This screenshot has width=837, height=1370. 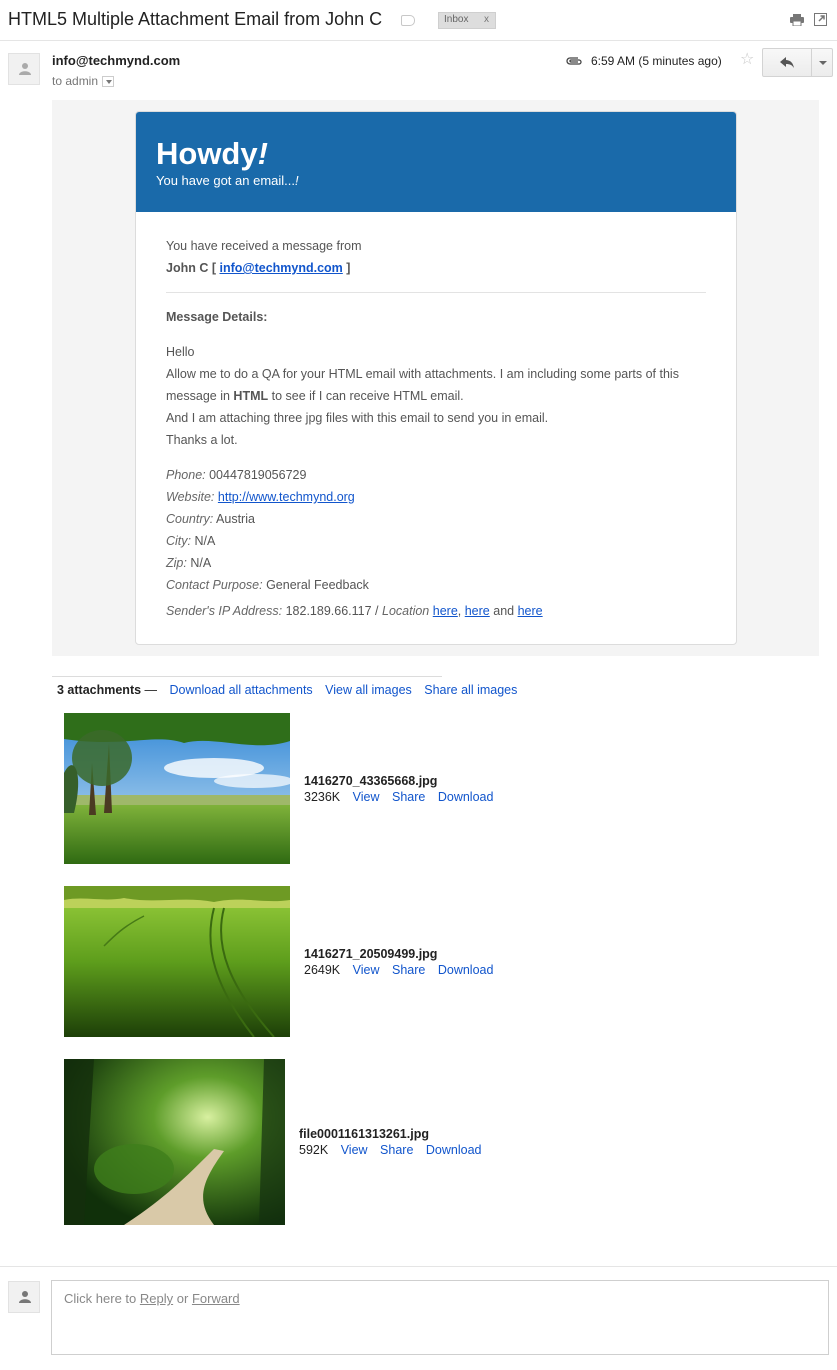 I want to click on greeting-subheading: You have got an email...!, so click(x=227, y=180).